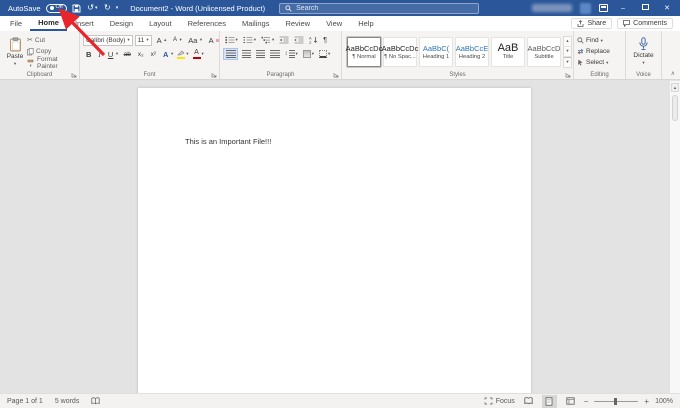 This screenshot has width=680, height=408. Describe the element at coordinates (508, 51) in the screenshot. I see `style-title: AaB Title` at that location.